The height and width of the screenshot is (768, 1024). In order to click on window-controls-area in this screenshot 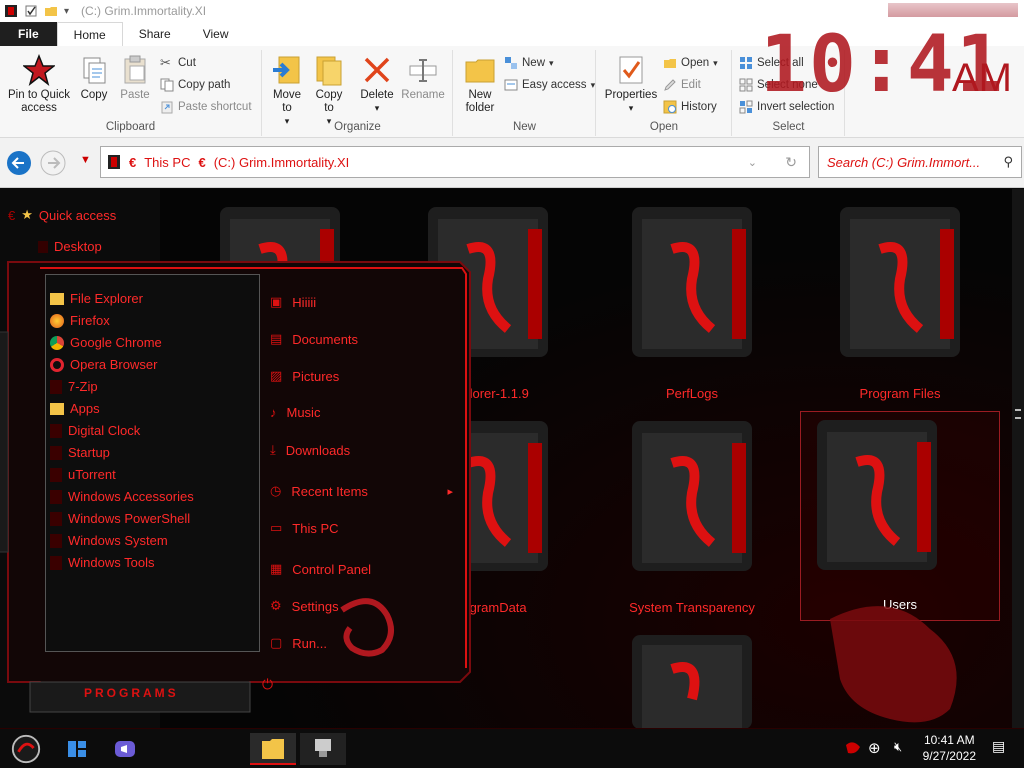, I will do `click(953, 10)`.